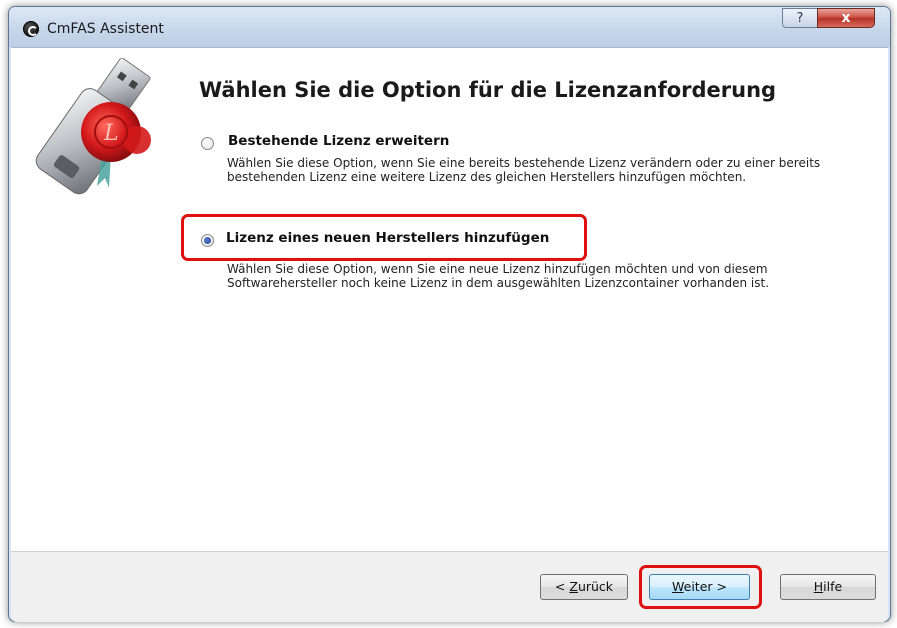 The width and height of the screenshot is (897, 628). Describe the element at coordinates (449, 27) in the screenshot. I see `title-bar: CmFAS Assistent ? x` at that location.